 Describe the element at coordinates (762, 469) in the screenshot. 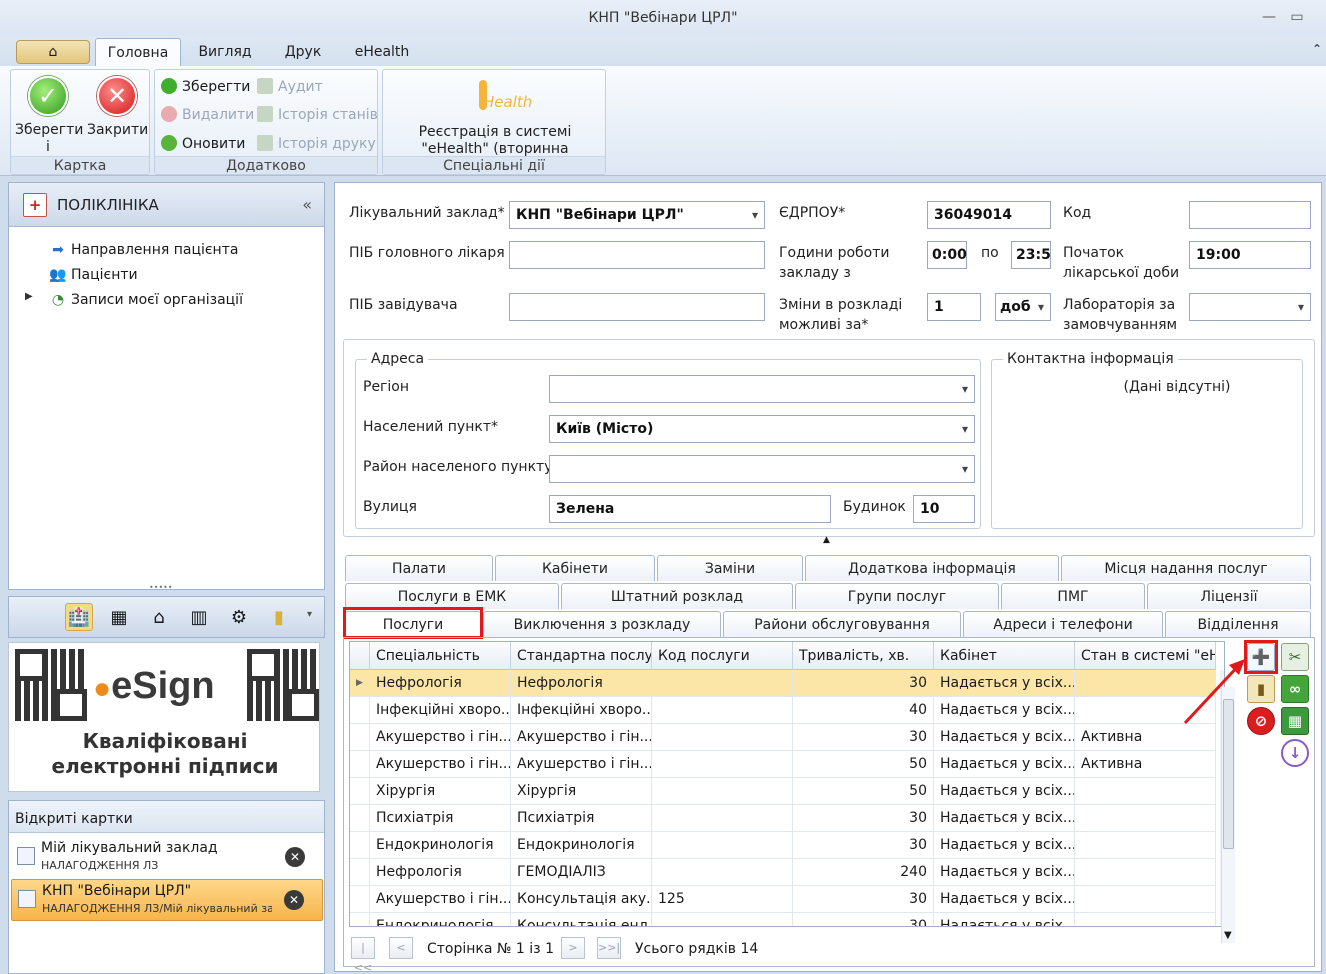

I see `district-select` at that location.